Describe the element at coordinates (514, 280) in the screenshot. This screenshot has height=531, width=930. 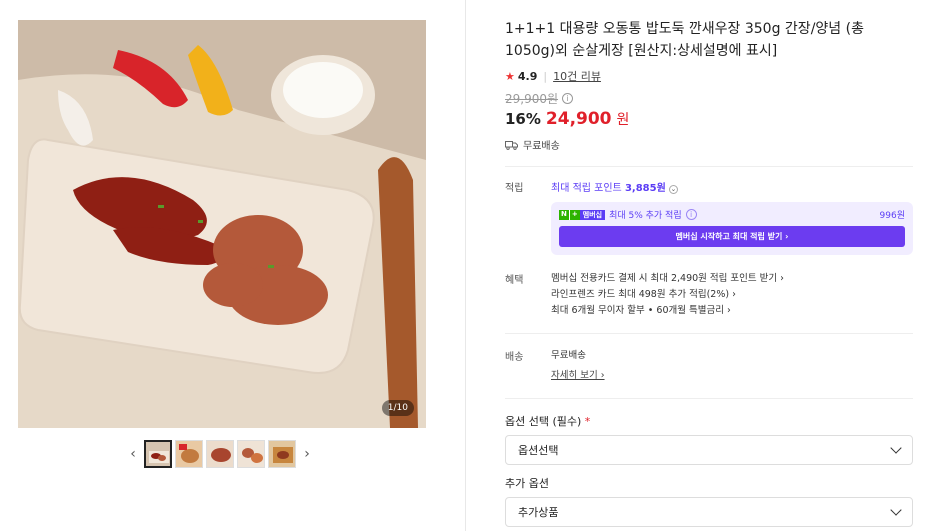
I see `benefits-label: 혜택` at that location.